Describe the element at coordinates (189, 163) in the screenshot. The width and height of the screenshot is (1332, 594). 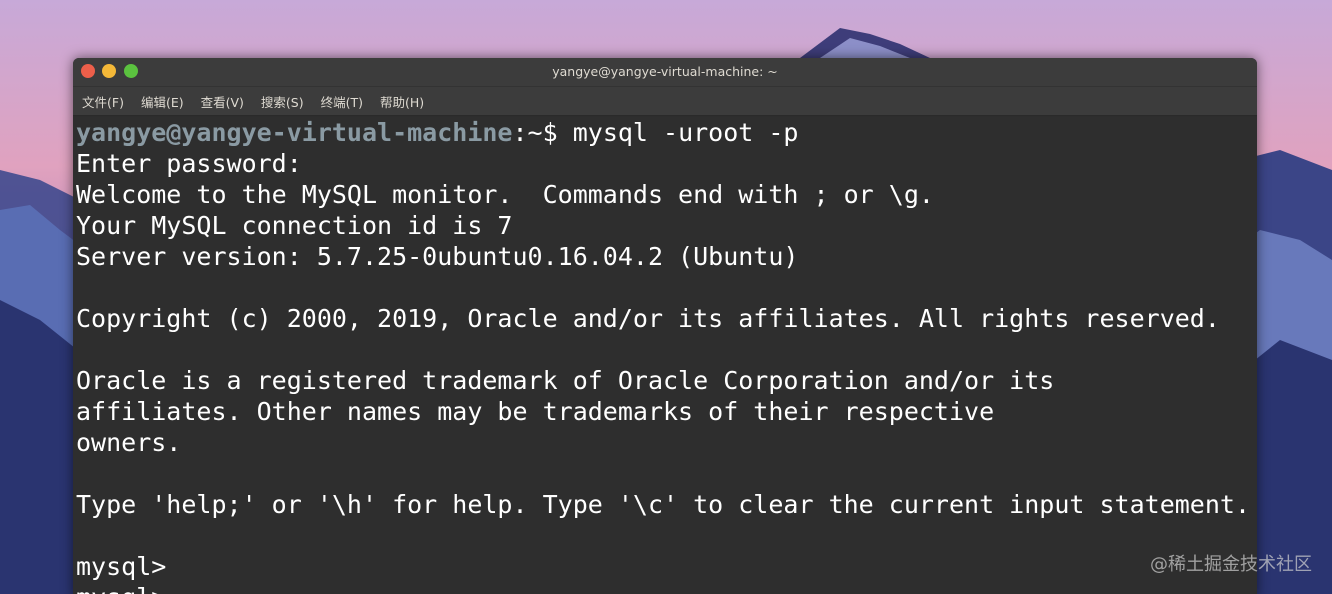
I see `output-line: Enter password:` at that location.